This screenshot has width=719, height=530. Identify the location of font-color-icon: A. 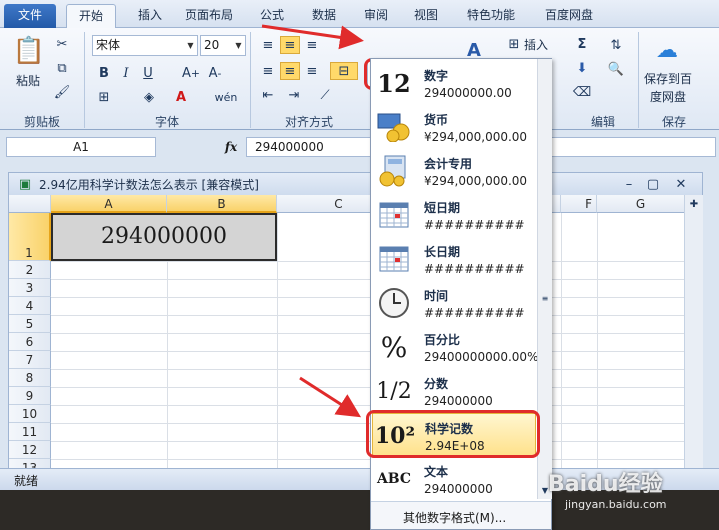
(181, 97).